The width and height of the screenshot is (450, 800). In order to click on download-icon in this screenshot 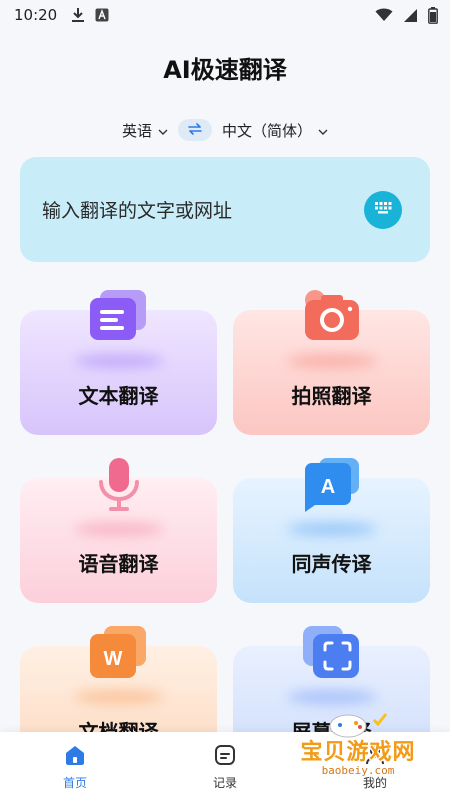, I will do `click(78, 15)`.